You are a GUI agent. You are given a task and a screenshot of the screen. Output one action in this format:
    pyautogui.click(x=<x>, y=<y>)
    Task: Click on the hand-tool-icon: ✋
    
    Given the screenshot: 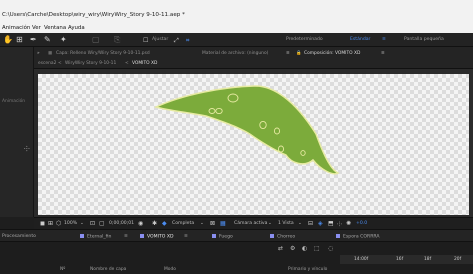 What is the action you would take?
    pyautogui.click(x=8, y=39)
    